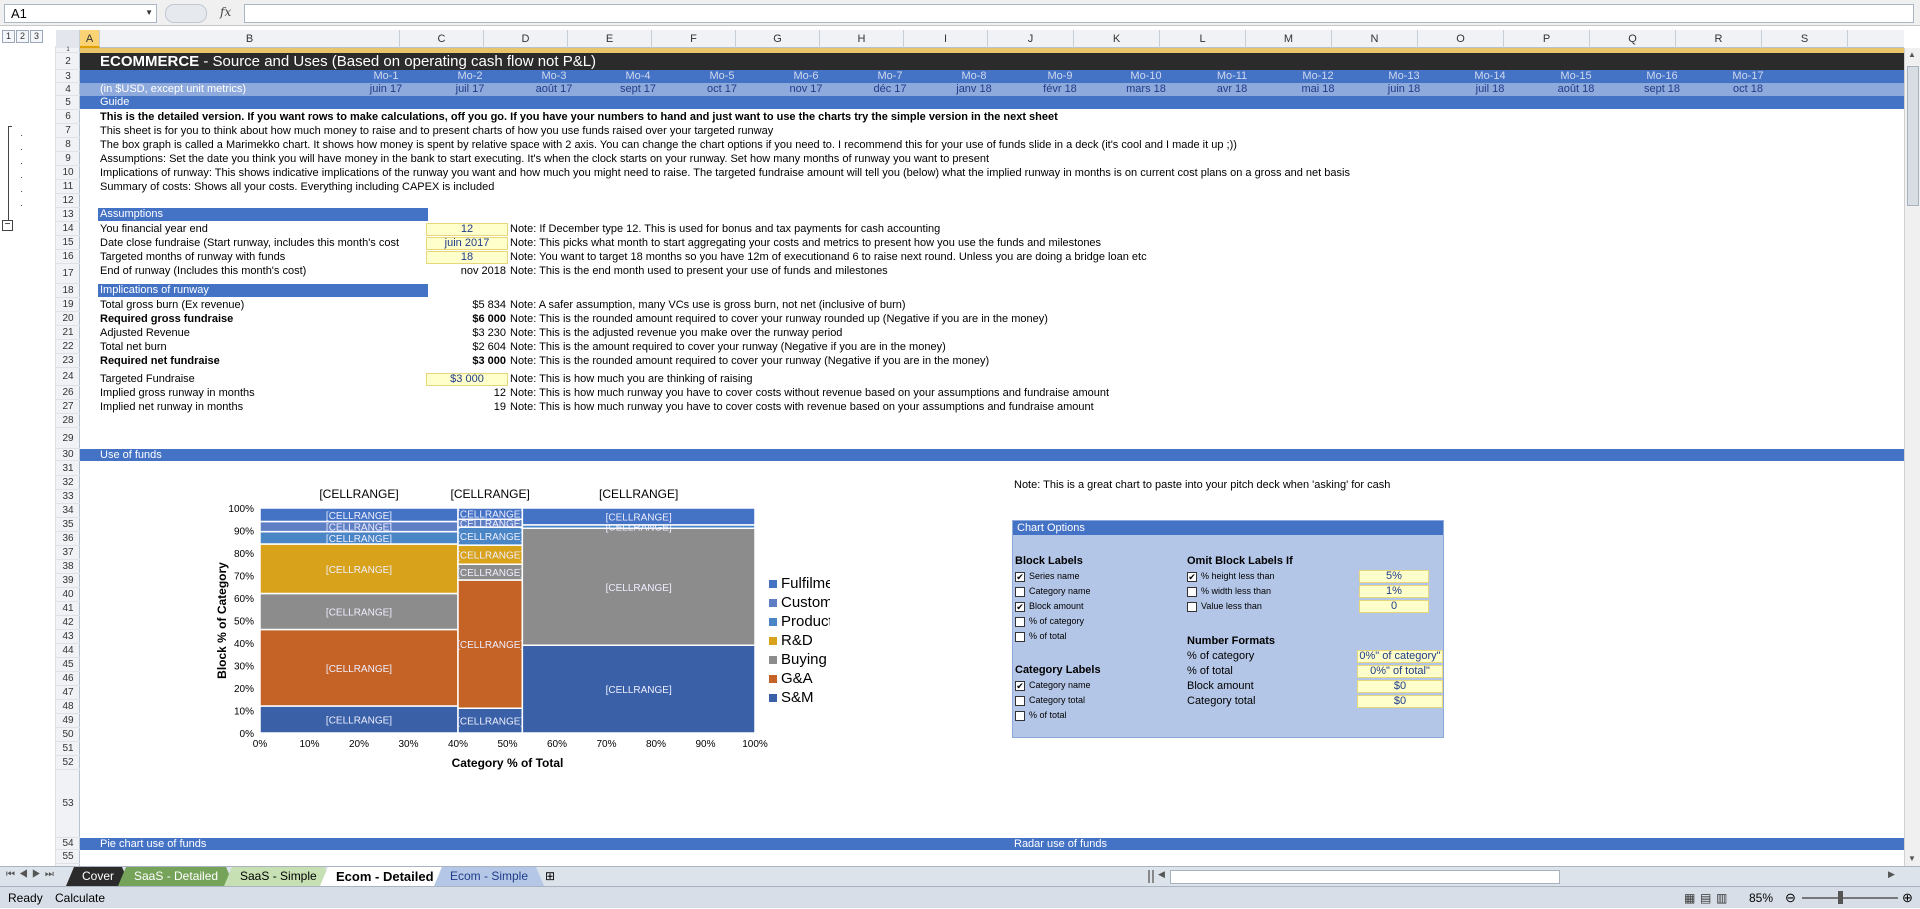  I want to click on row-header-4: 4, so click(68, 89).